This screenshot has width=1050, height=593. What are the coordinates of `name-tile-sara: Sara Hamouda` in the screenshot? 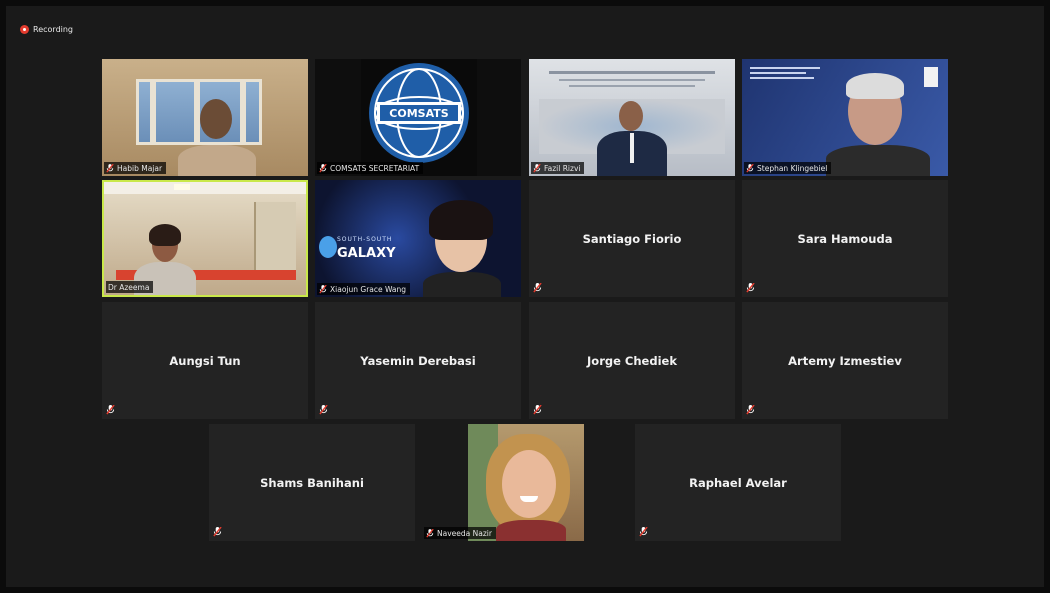 It's located at (845, 238).